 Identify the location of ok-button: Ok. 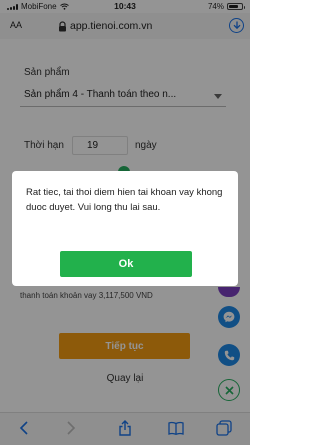
(126, 264).